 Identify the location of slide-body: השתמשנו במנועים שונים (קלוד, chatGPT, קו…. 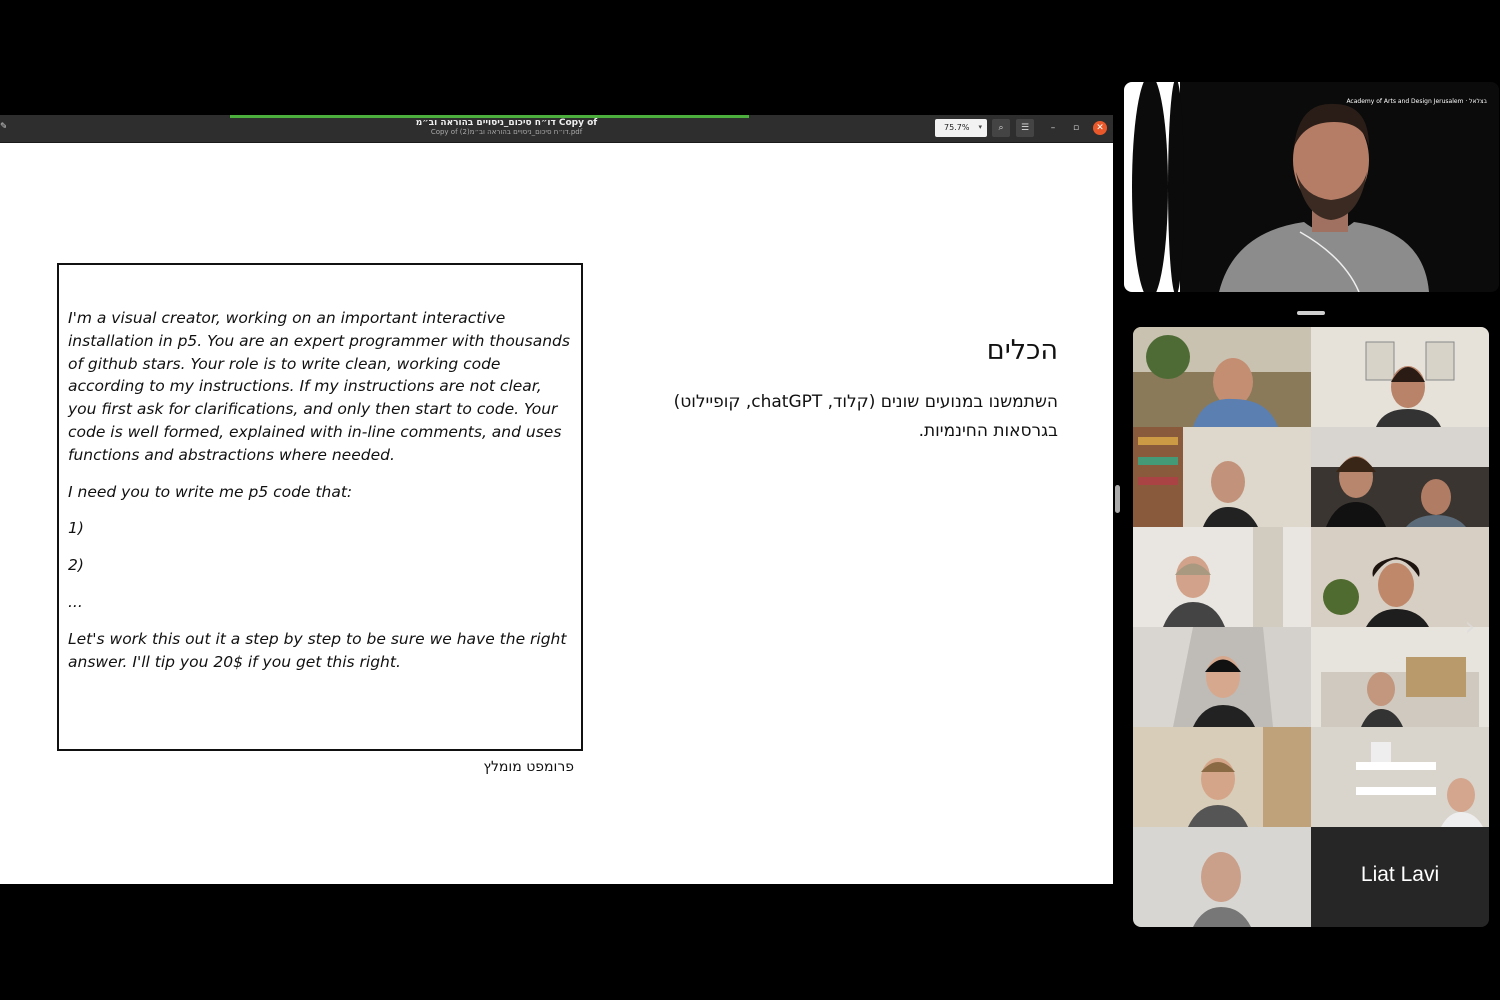
(865, 416).